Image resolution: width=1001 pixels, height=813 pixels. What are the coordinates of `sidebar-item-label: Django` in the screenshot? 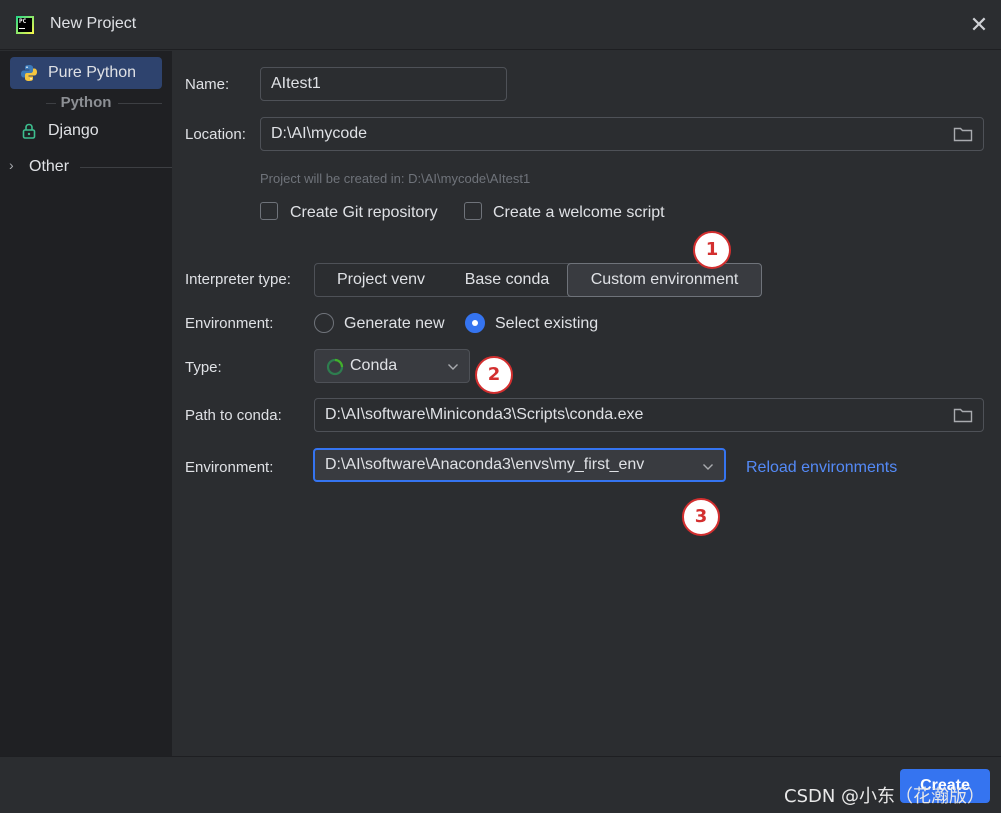 It's located at (73, 130).